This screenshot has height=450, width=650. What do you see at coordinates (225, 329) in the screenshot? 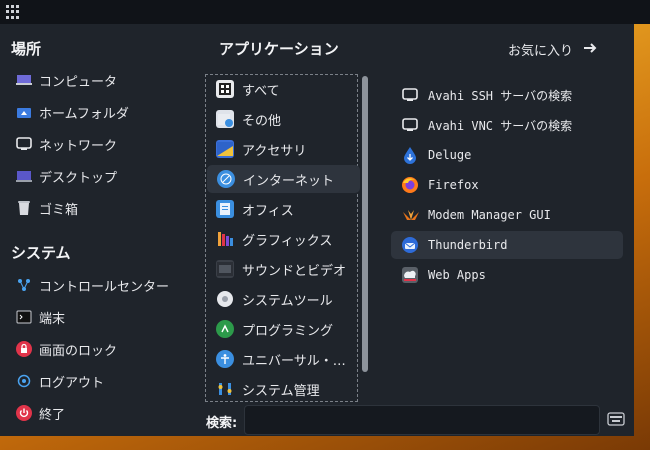
I see `programming-icon` at bounding box center [225, 329].